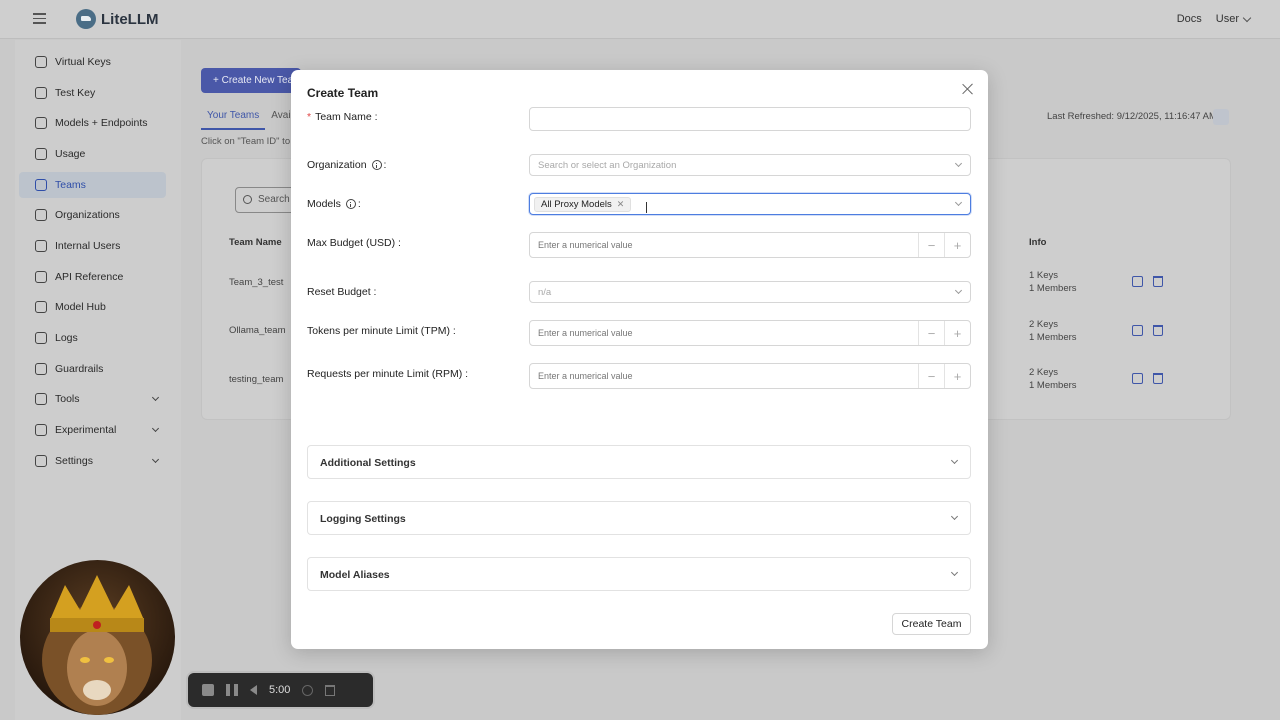 The image size is (1280, 720). I want to click on sidebar-item-settings: Settings, so click(92, 461).